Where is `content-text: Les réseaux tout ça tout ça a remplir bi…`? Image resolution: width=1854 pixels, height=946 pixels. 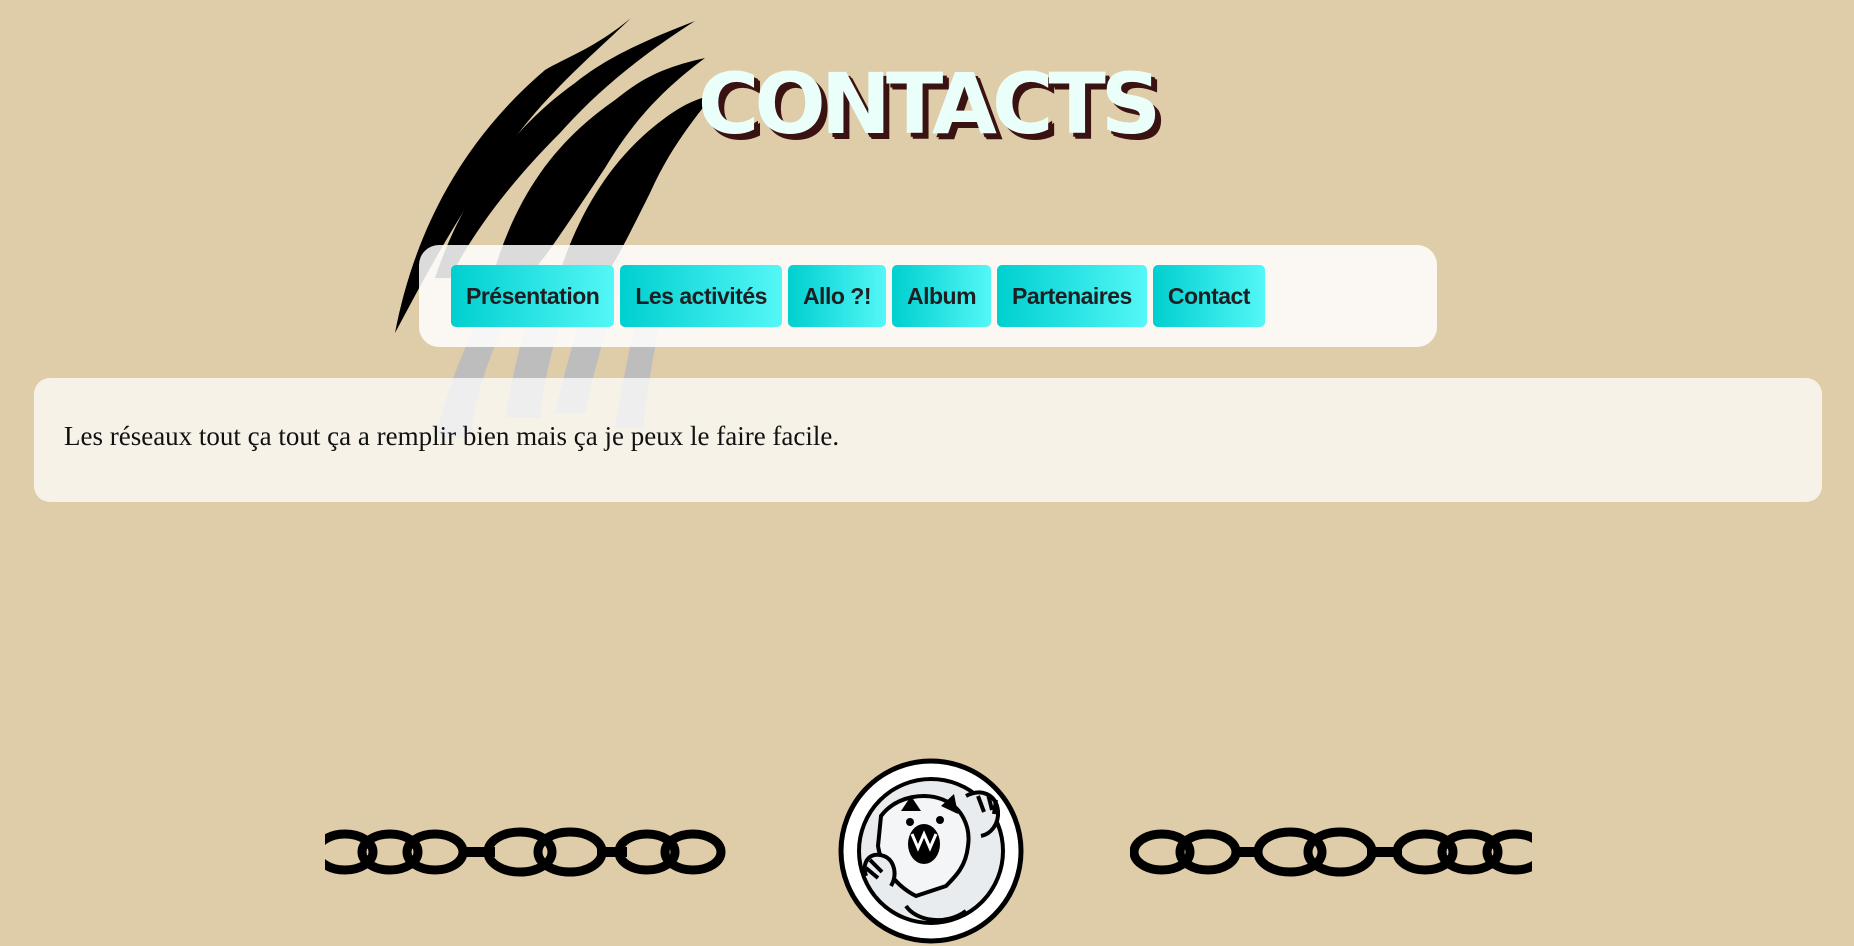 content-text: Les réseaux tout ça tout ça a remplir bi… is located at coordinates (452, 436).